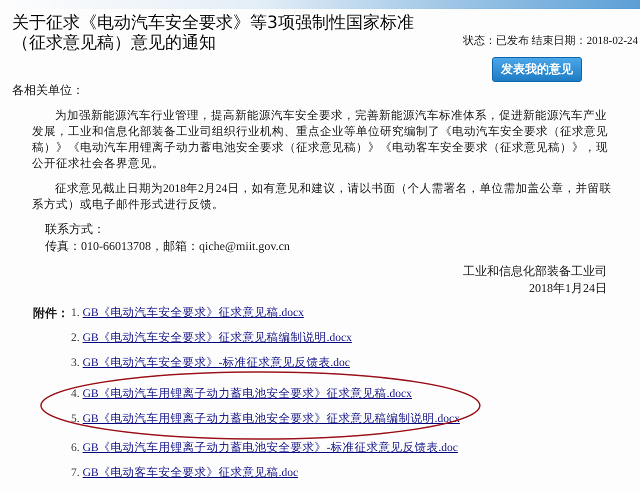 This screenshot has width=640, height=494. What do you see at coordinates (320, 140) in the screenshot?
I see `paragraph: 为加强新能源汽车行业管理，提高新能源汽车安全要求，完善新能源汽车标准体系，促进新能源汽车产业发展，工业和信息化部装备工业司组织行业机构、重点企业等单位研究编制了《电动汽车安全要求（征求意见稿）》《电动汽车用锂离子动力蓄电池安全要求（征求意见稿）》《电动客车安全要求（征求意见稿）》，现公开征求社会各界意见。` at bounding box center [320, 140].